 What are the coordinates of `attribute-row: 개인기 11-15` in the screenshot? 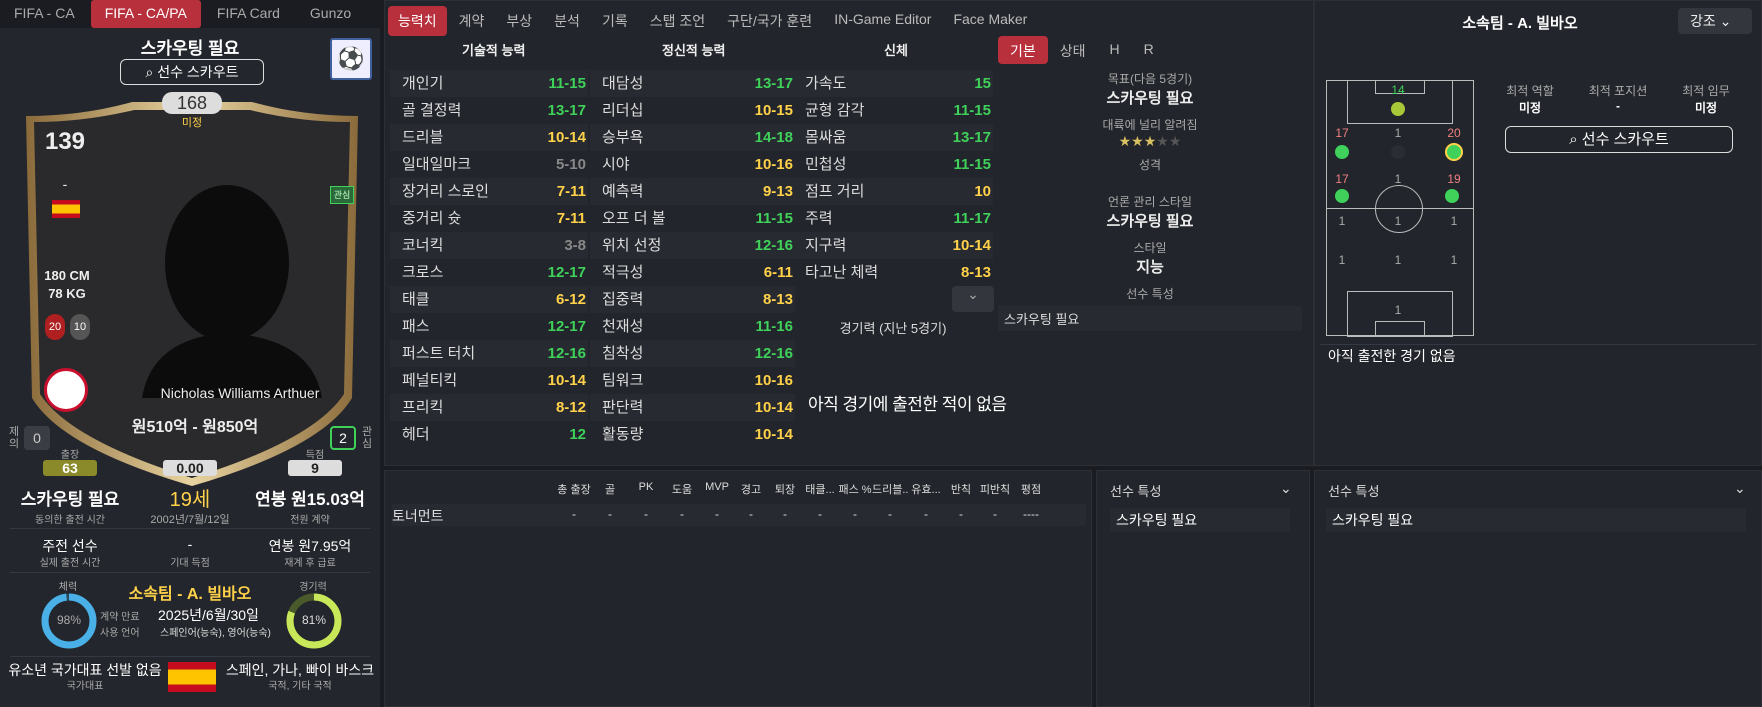 It's located at (489, 83).